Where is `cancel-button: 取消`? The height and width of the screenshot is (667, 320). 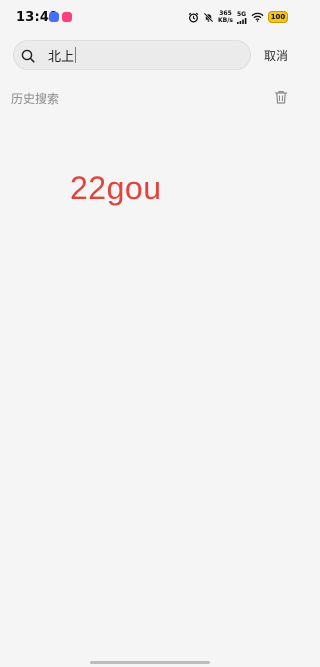 cancel-button: 取消 is located at coordinates (276, 55).